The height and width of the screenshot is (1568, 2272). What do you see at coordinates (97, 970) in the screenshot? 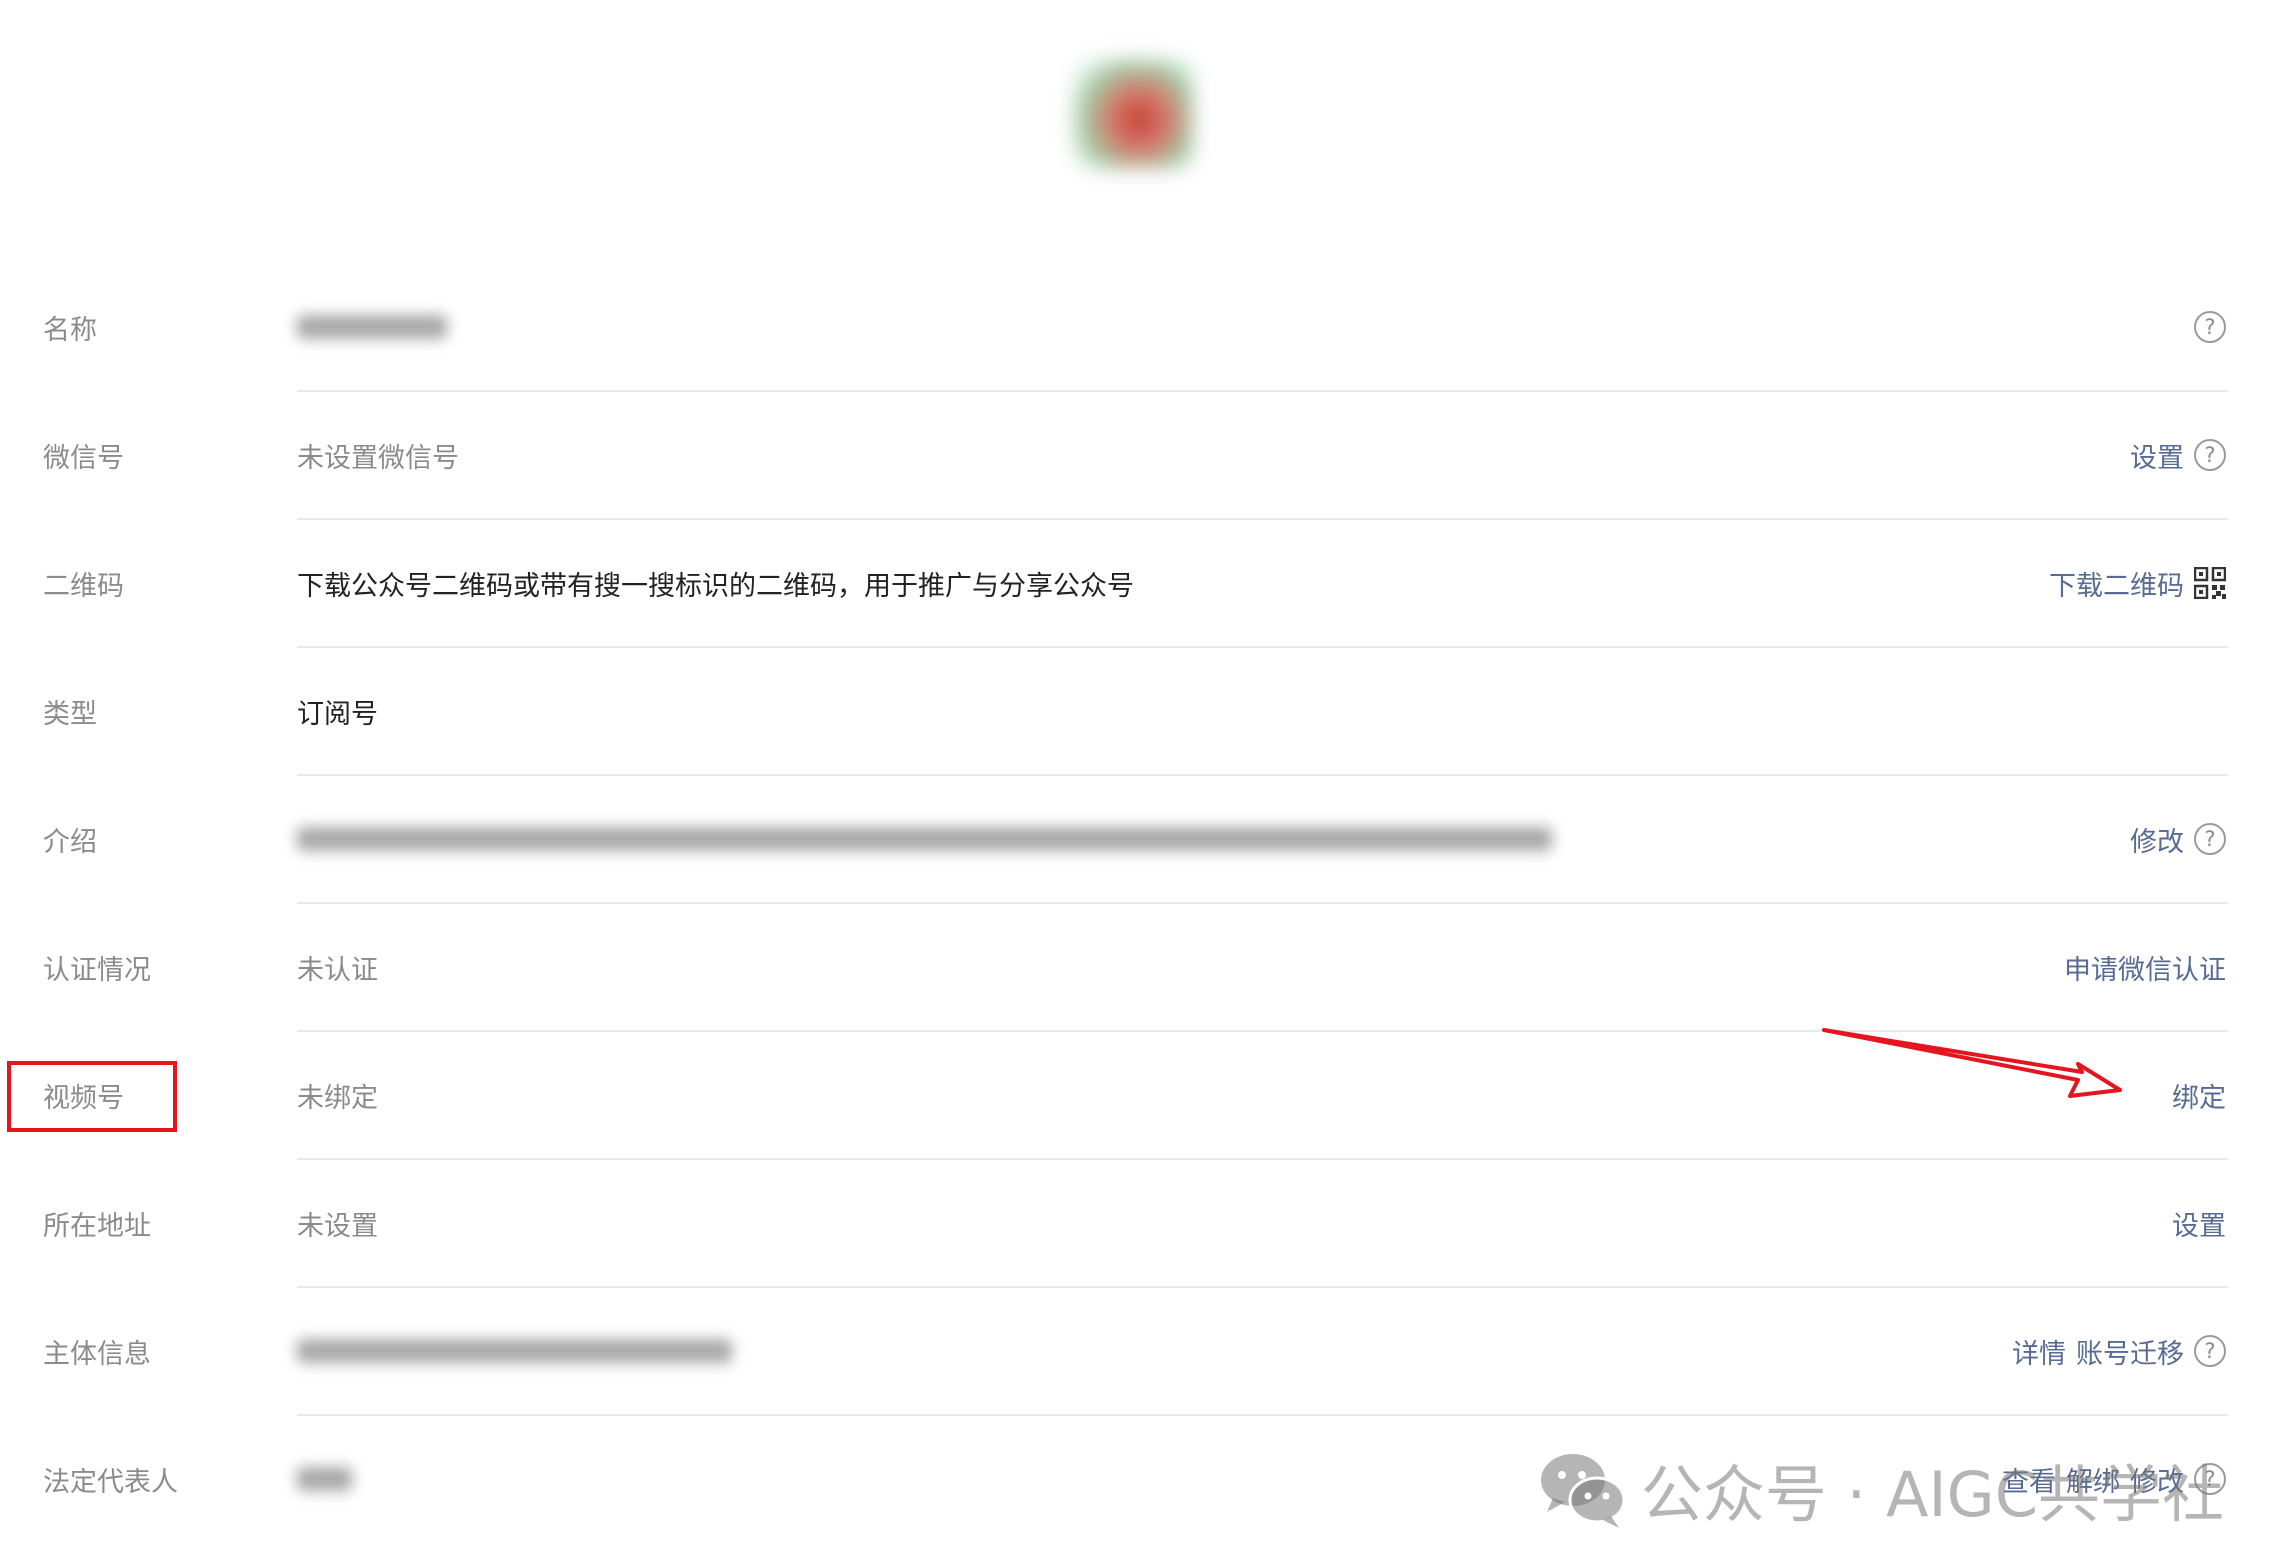
I see `label-verification: 认证情况` at bounding box center [97, 970].